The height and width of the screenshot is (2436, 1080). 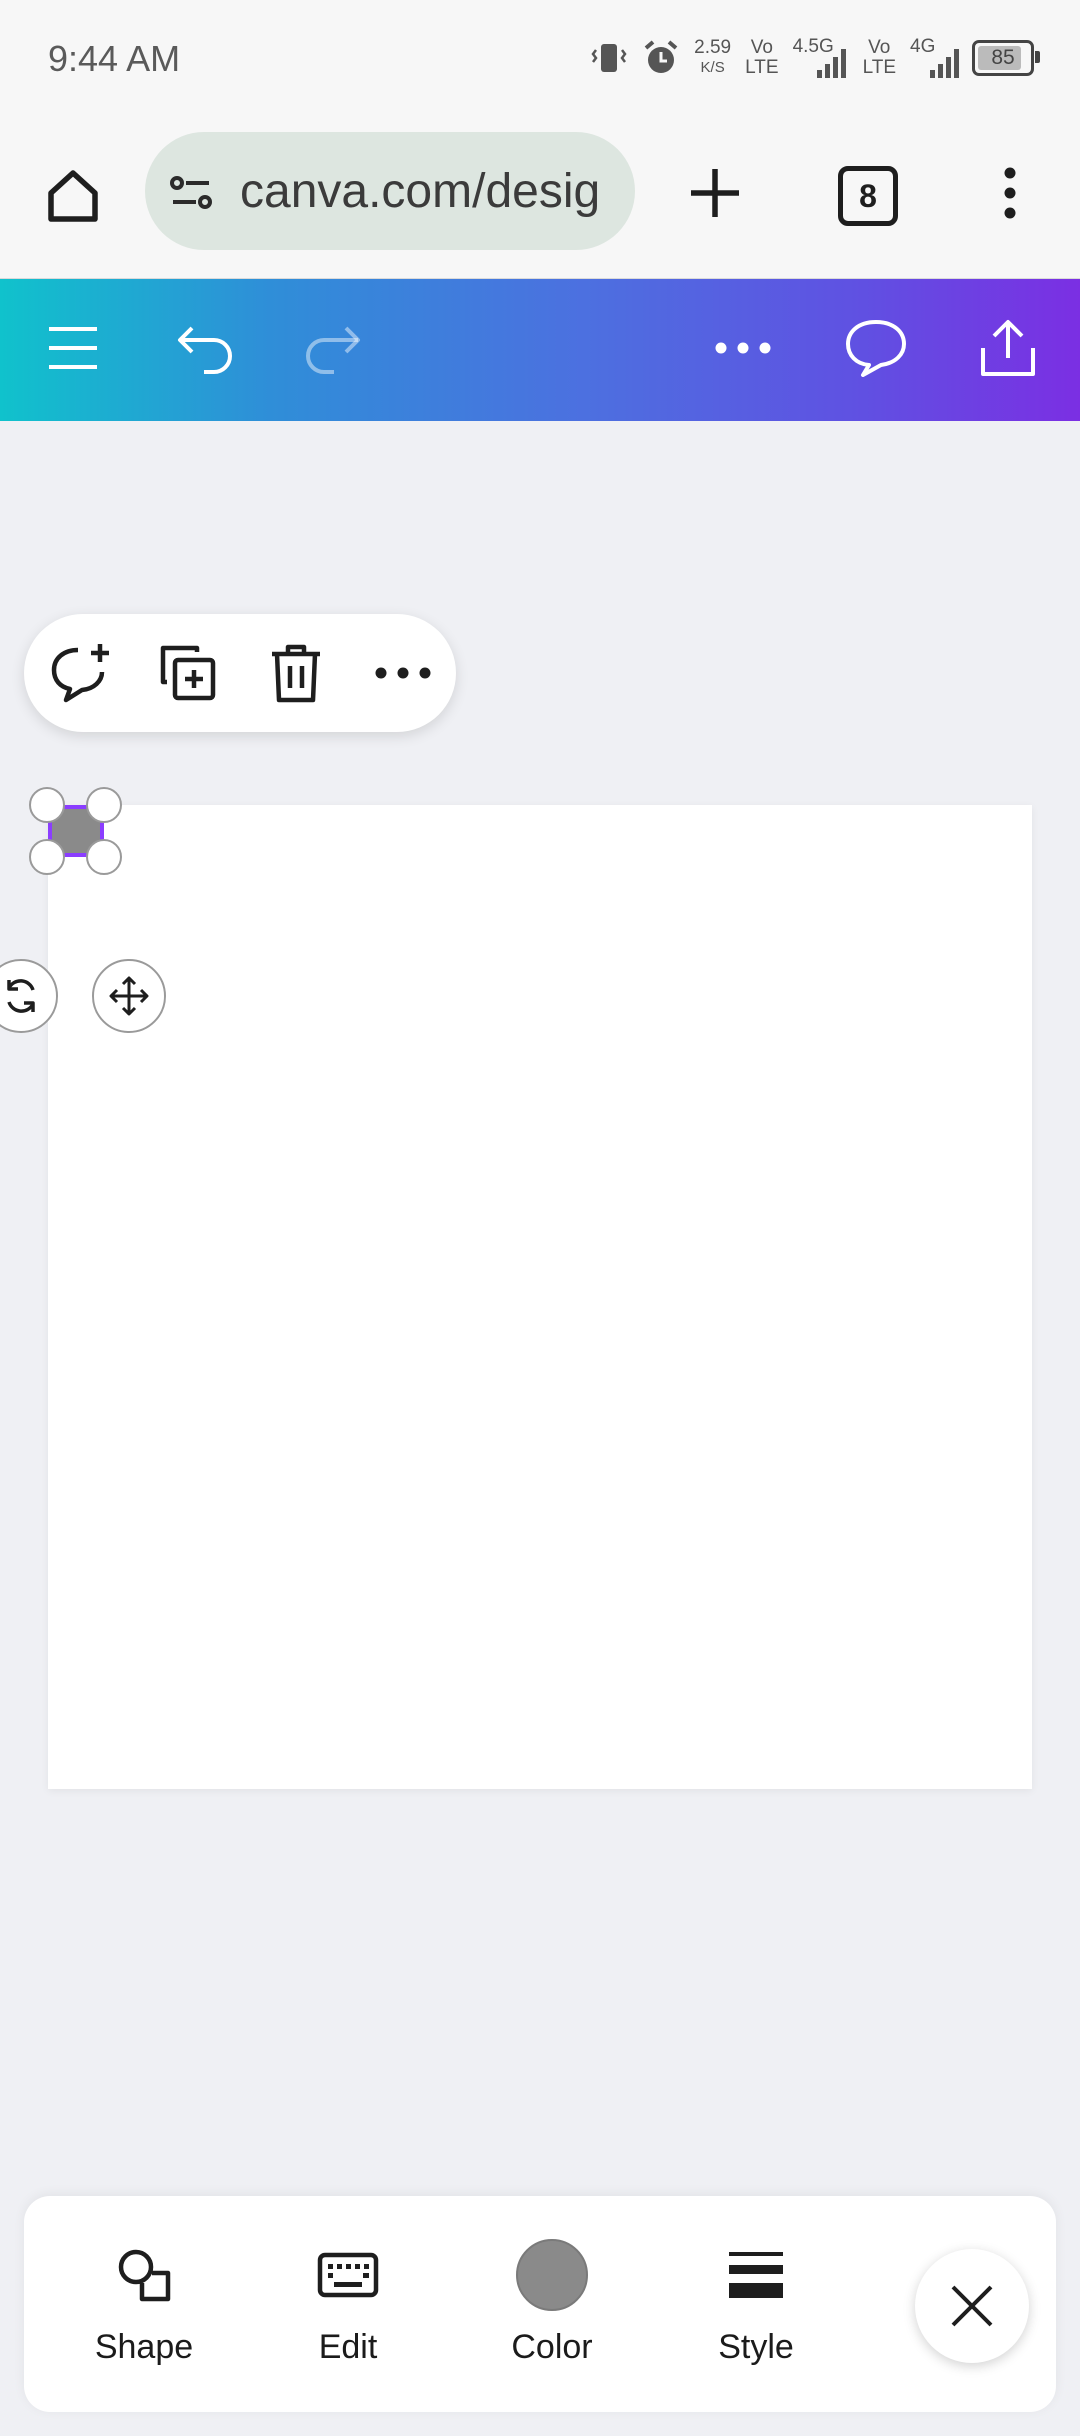 I want to click on move-handle, so click(x=129, y=996).